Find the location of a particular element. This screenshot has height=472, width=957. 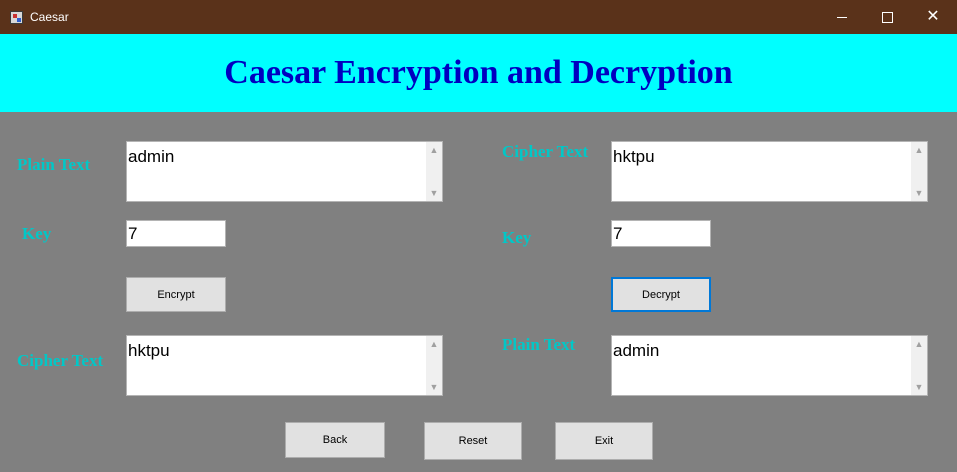

decrypt-cipher-text-label: Cipher Text is located at coordinates (545, 151).